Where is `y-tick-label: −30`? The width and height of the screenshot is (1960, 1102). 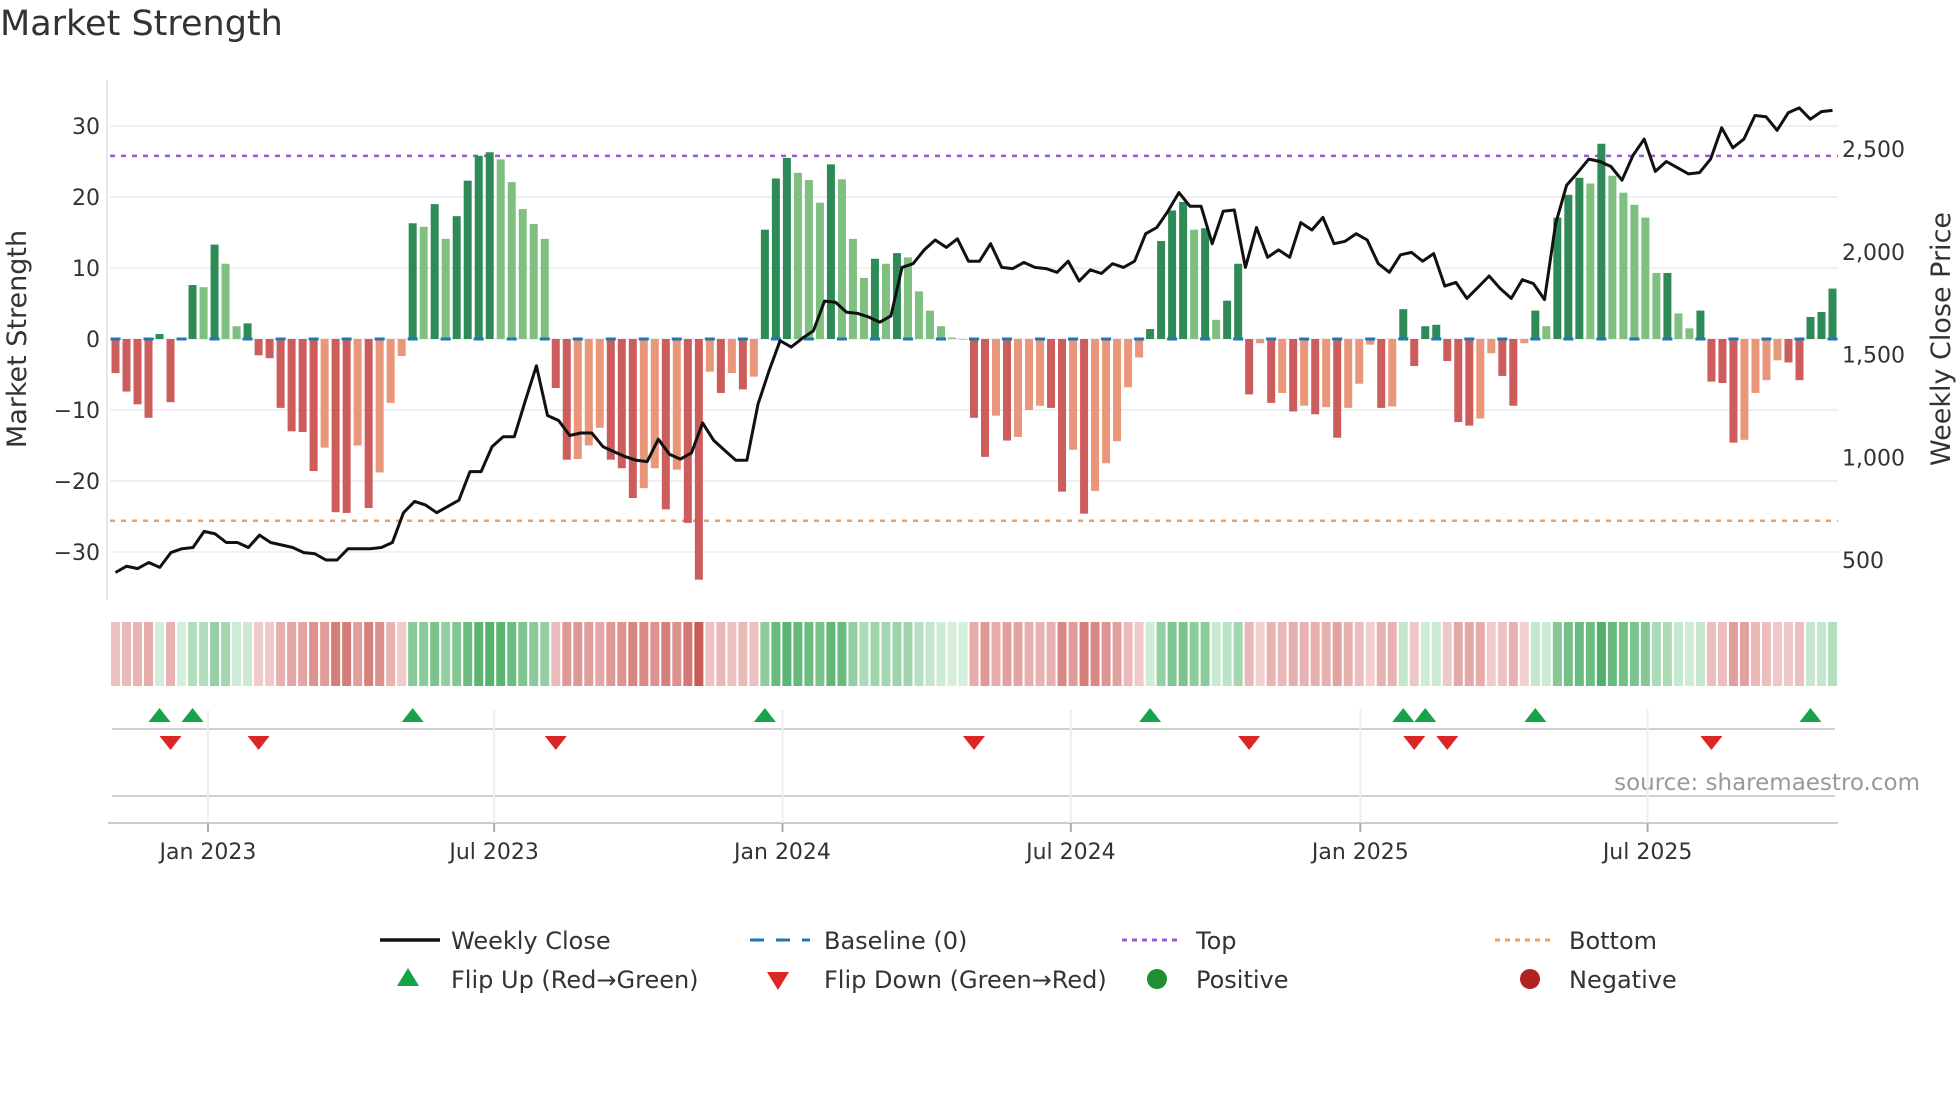 y-tick-label: −30 is located at coordinates (77, 553).